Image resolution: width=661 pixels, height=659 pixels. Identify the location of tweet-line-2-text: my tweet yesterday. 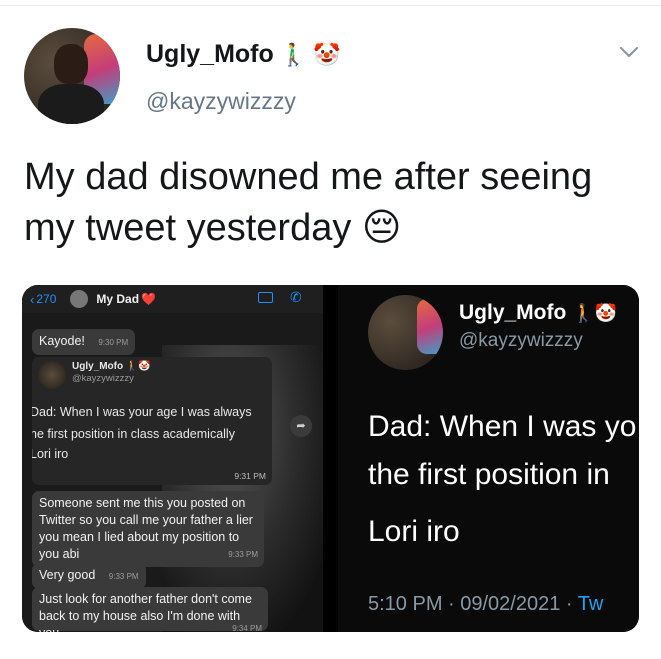
(188, 228).